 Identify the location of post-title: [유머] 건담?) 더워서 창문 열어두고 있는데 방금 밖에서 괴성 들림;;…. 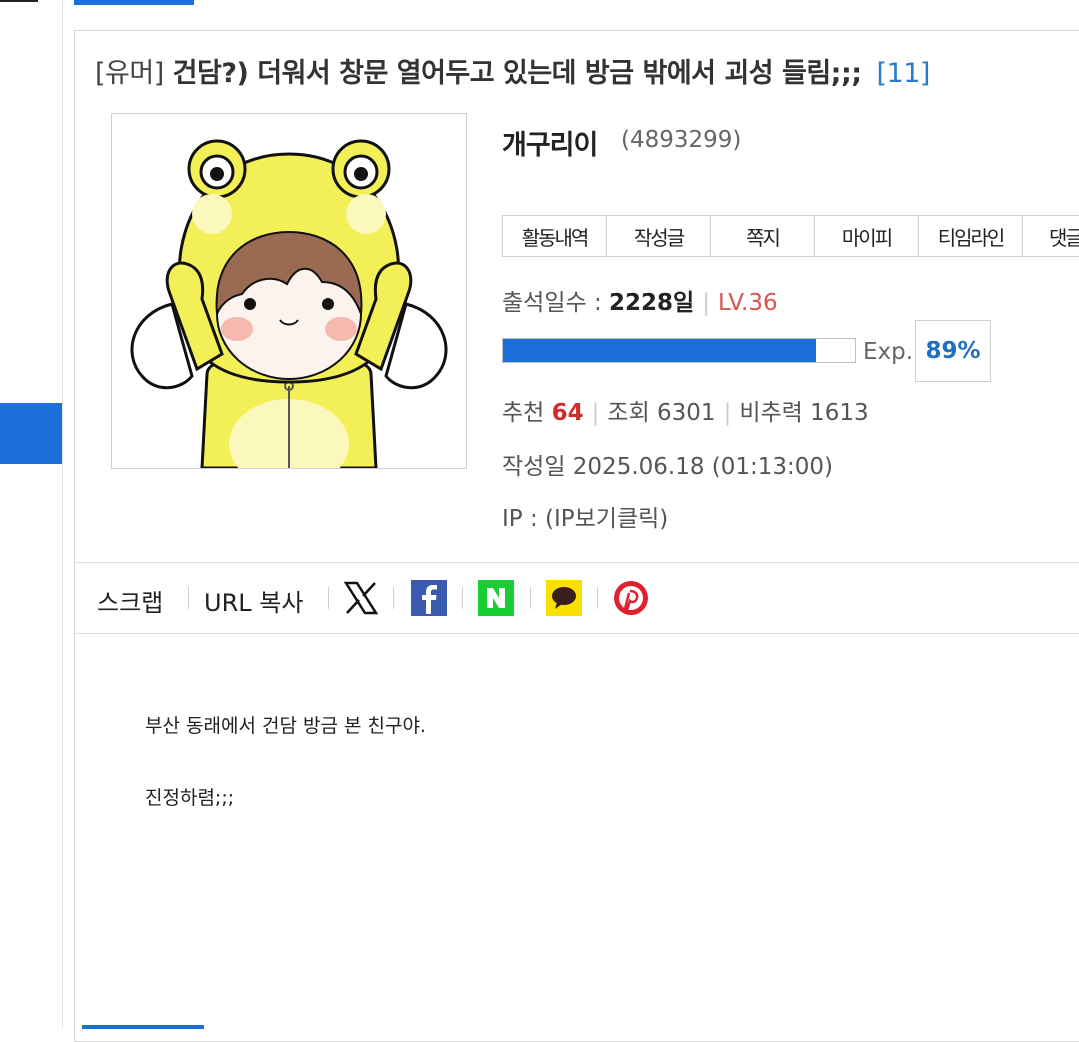
(512, 70).